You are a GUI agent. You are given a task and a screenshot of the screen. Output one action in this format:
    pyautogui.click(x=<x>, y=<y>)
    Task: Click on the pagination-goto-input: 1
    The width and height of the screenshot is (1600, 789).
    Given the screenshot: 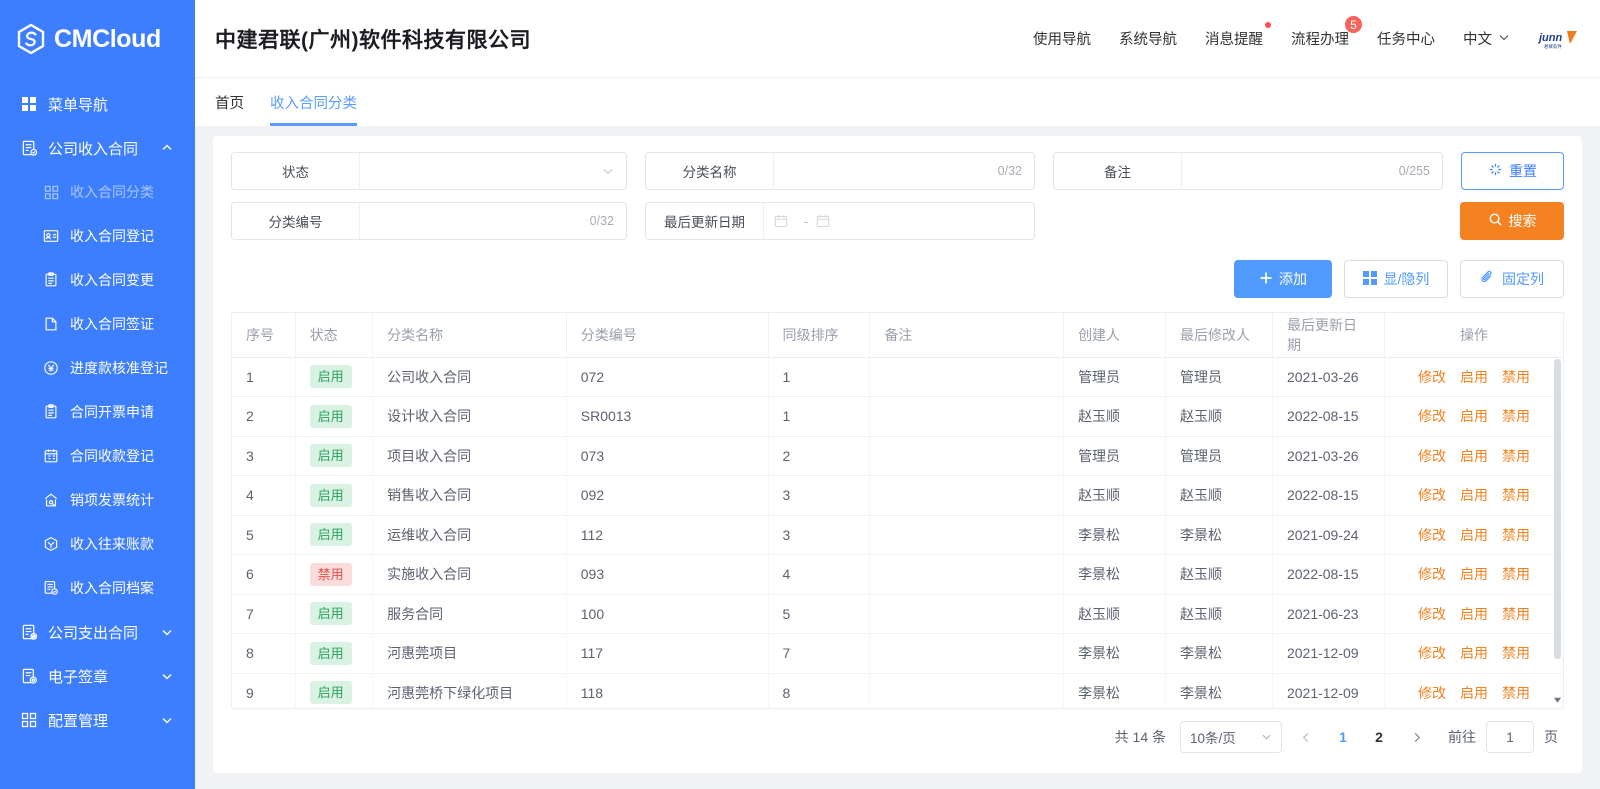 What is the action you would take?
    pyautogui.click(x=1510, y=737)
    